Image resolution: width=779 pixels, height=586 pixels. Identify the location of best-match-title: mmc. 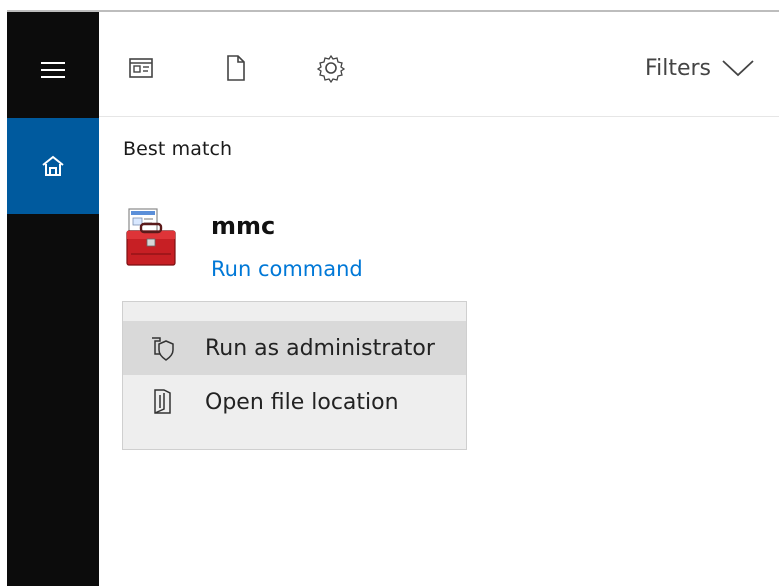
(243, 226).